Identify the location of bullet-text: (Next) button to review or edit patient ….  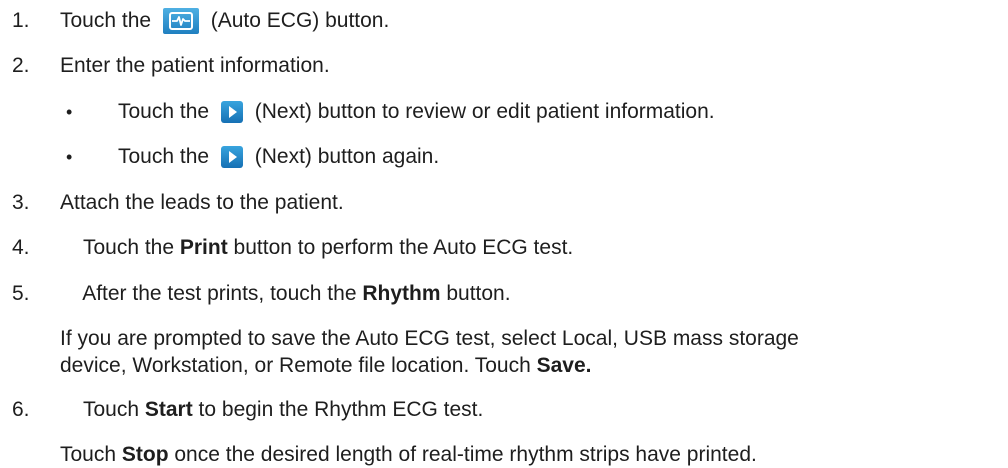
(481, 111).